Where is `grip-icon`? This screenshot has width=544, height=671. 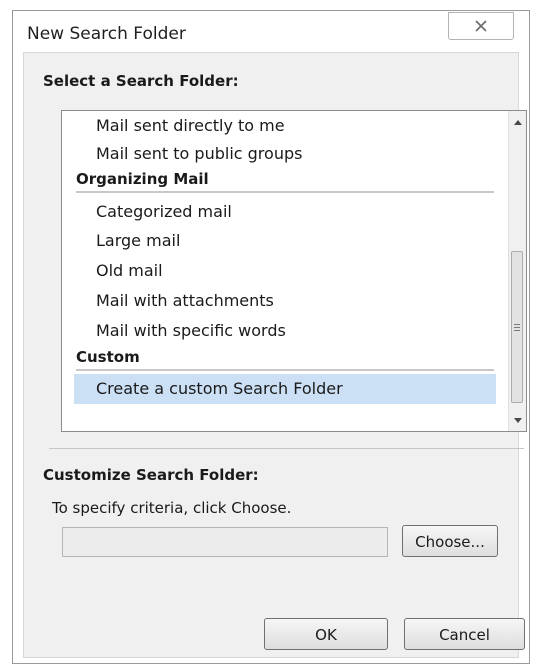 grip-icon is located at coordinates (517, 327).